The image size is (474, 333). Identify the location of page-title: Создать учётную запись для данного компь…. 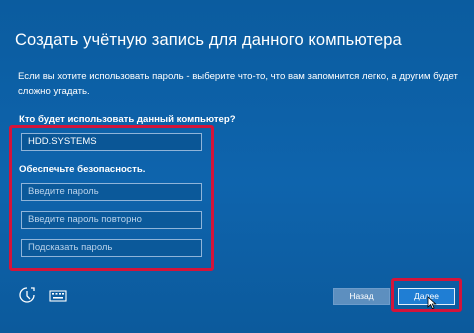
(208, 40).